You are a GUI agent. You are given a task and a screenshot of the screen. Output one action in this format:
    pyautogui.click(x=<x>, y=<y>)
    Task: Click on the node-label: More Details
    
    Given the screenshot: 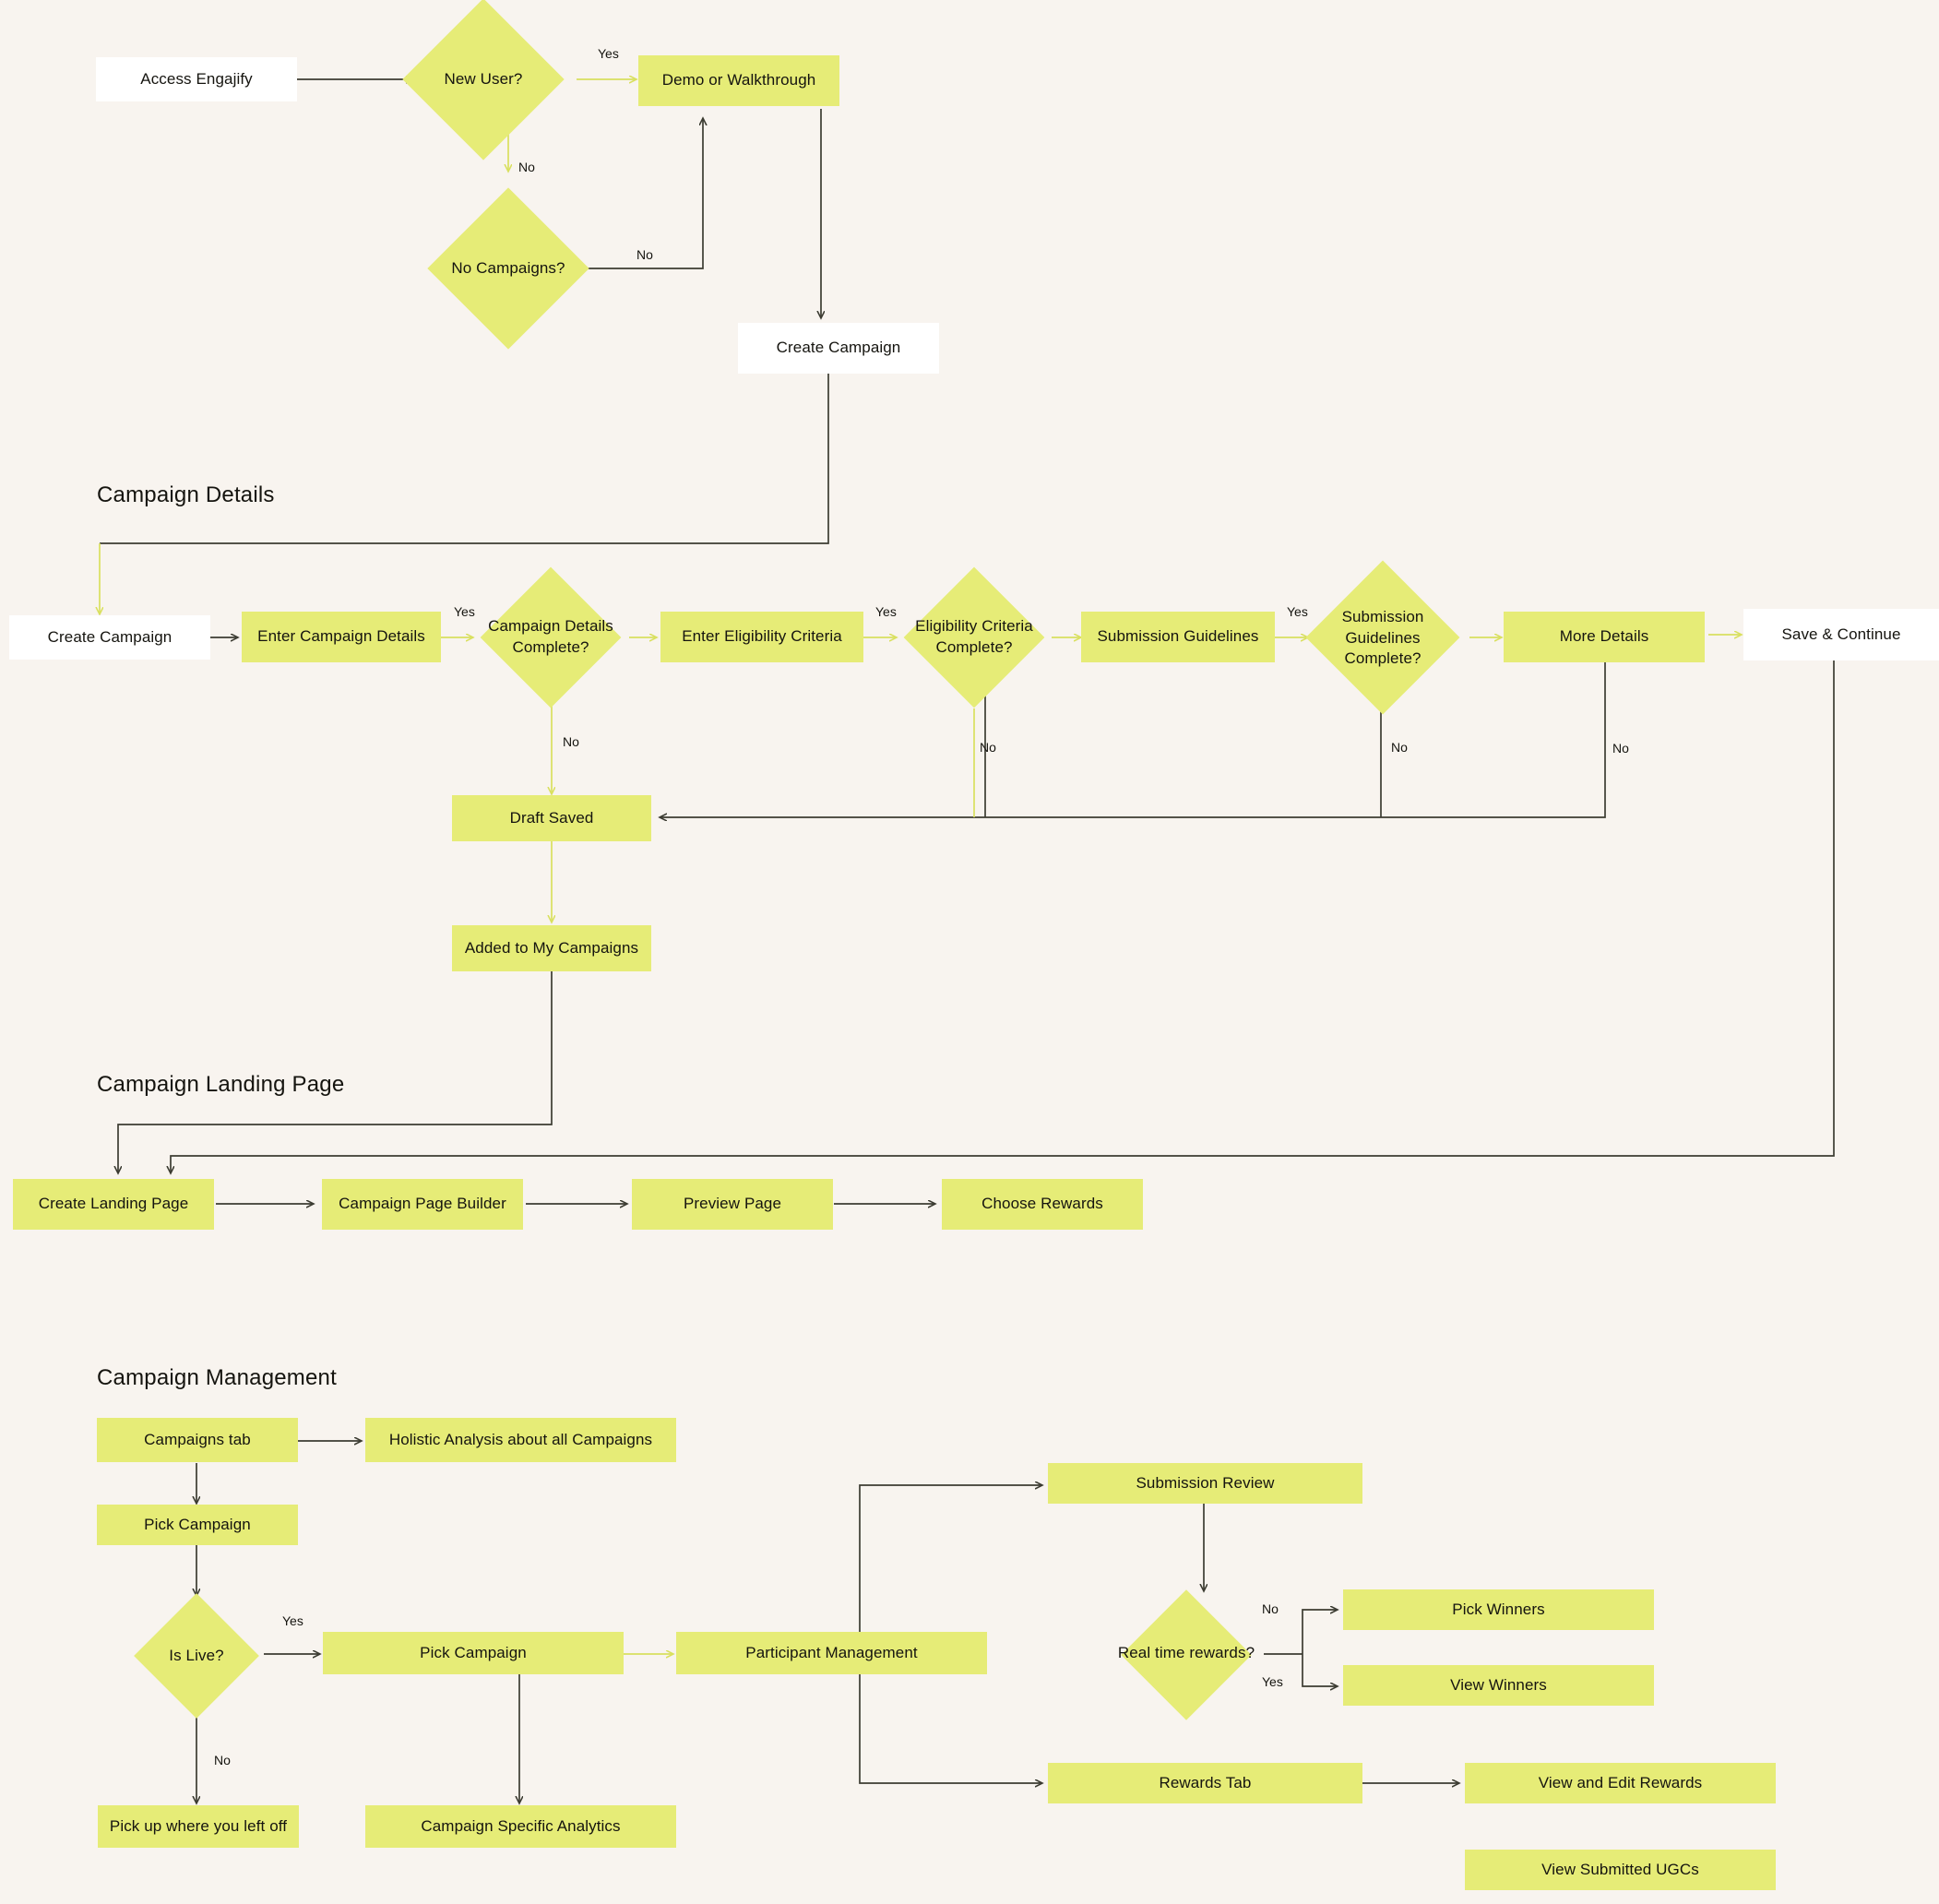 What is the action you would take?
    pyautogui.click(x=1604, y=636)
    